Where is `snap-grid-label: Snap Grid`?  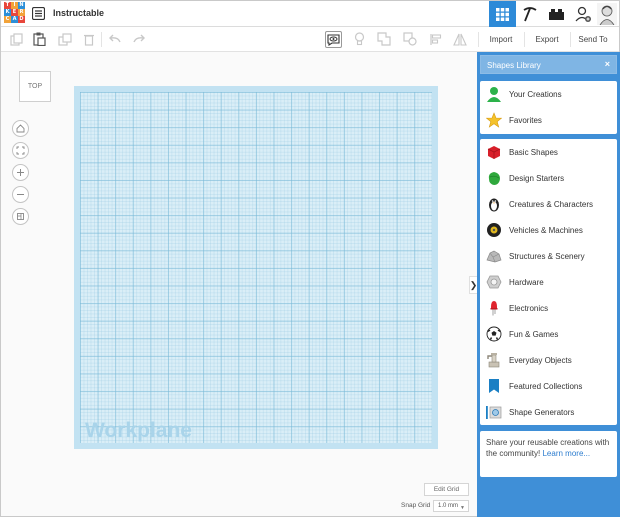
snap-grid-label: Snap Grid is located at coordinates (416, 505).